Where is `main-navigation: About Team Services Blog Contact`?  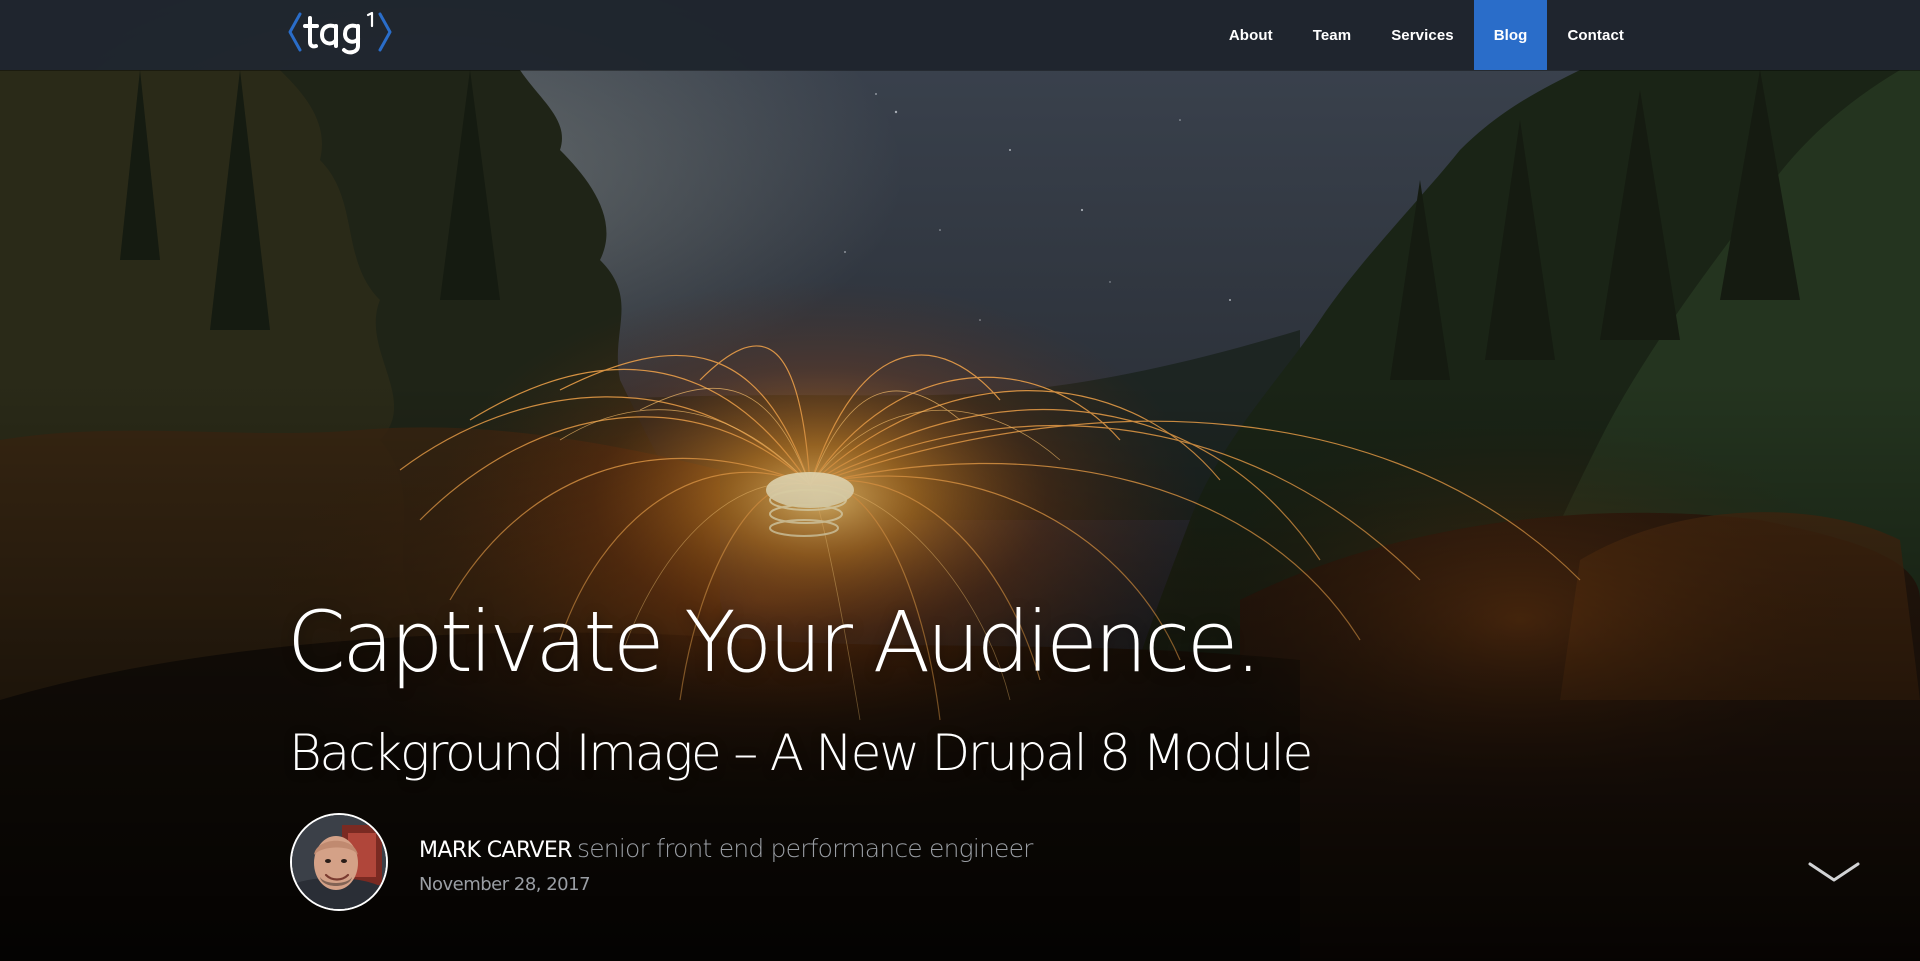
main-navigation: About Team Services Blog Contact is located at coordinates (1426, 35).